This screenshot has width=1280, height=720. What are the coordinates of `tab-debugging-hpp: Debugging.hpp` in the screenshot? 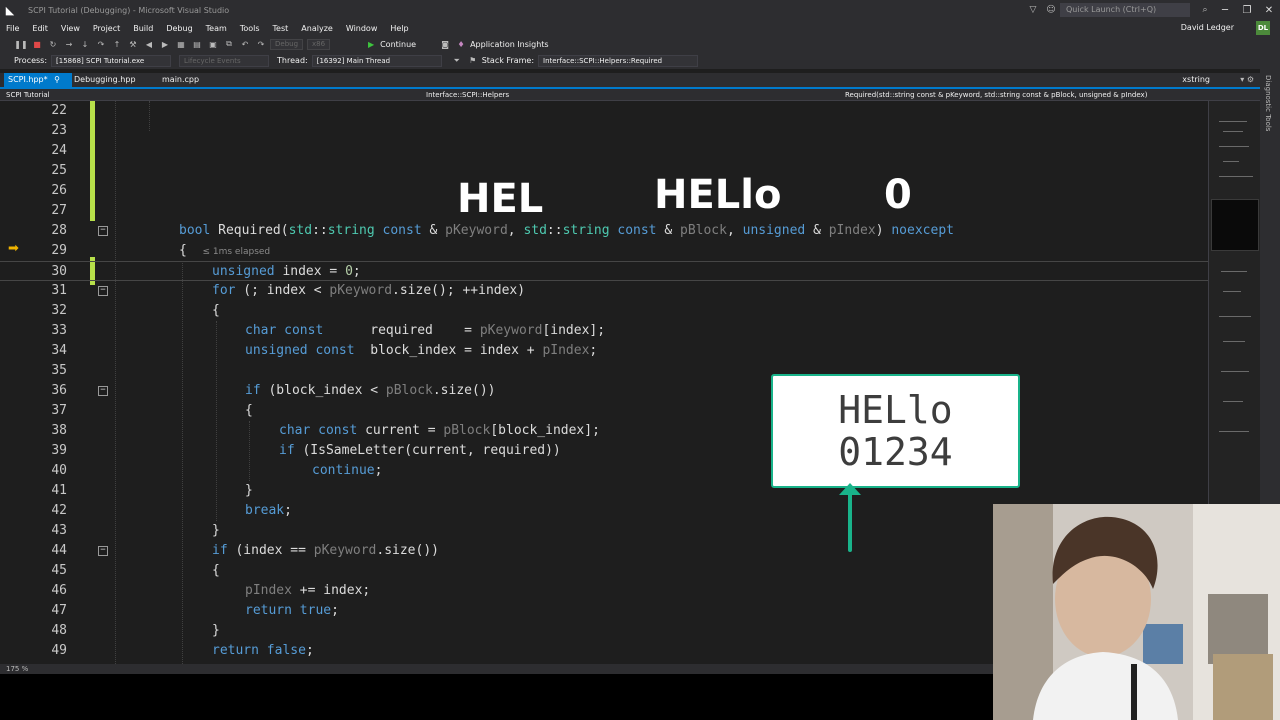 It's located at (105, 80).